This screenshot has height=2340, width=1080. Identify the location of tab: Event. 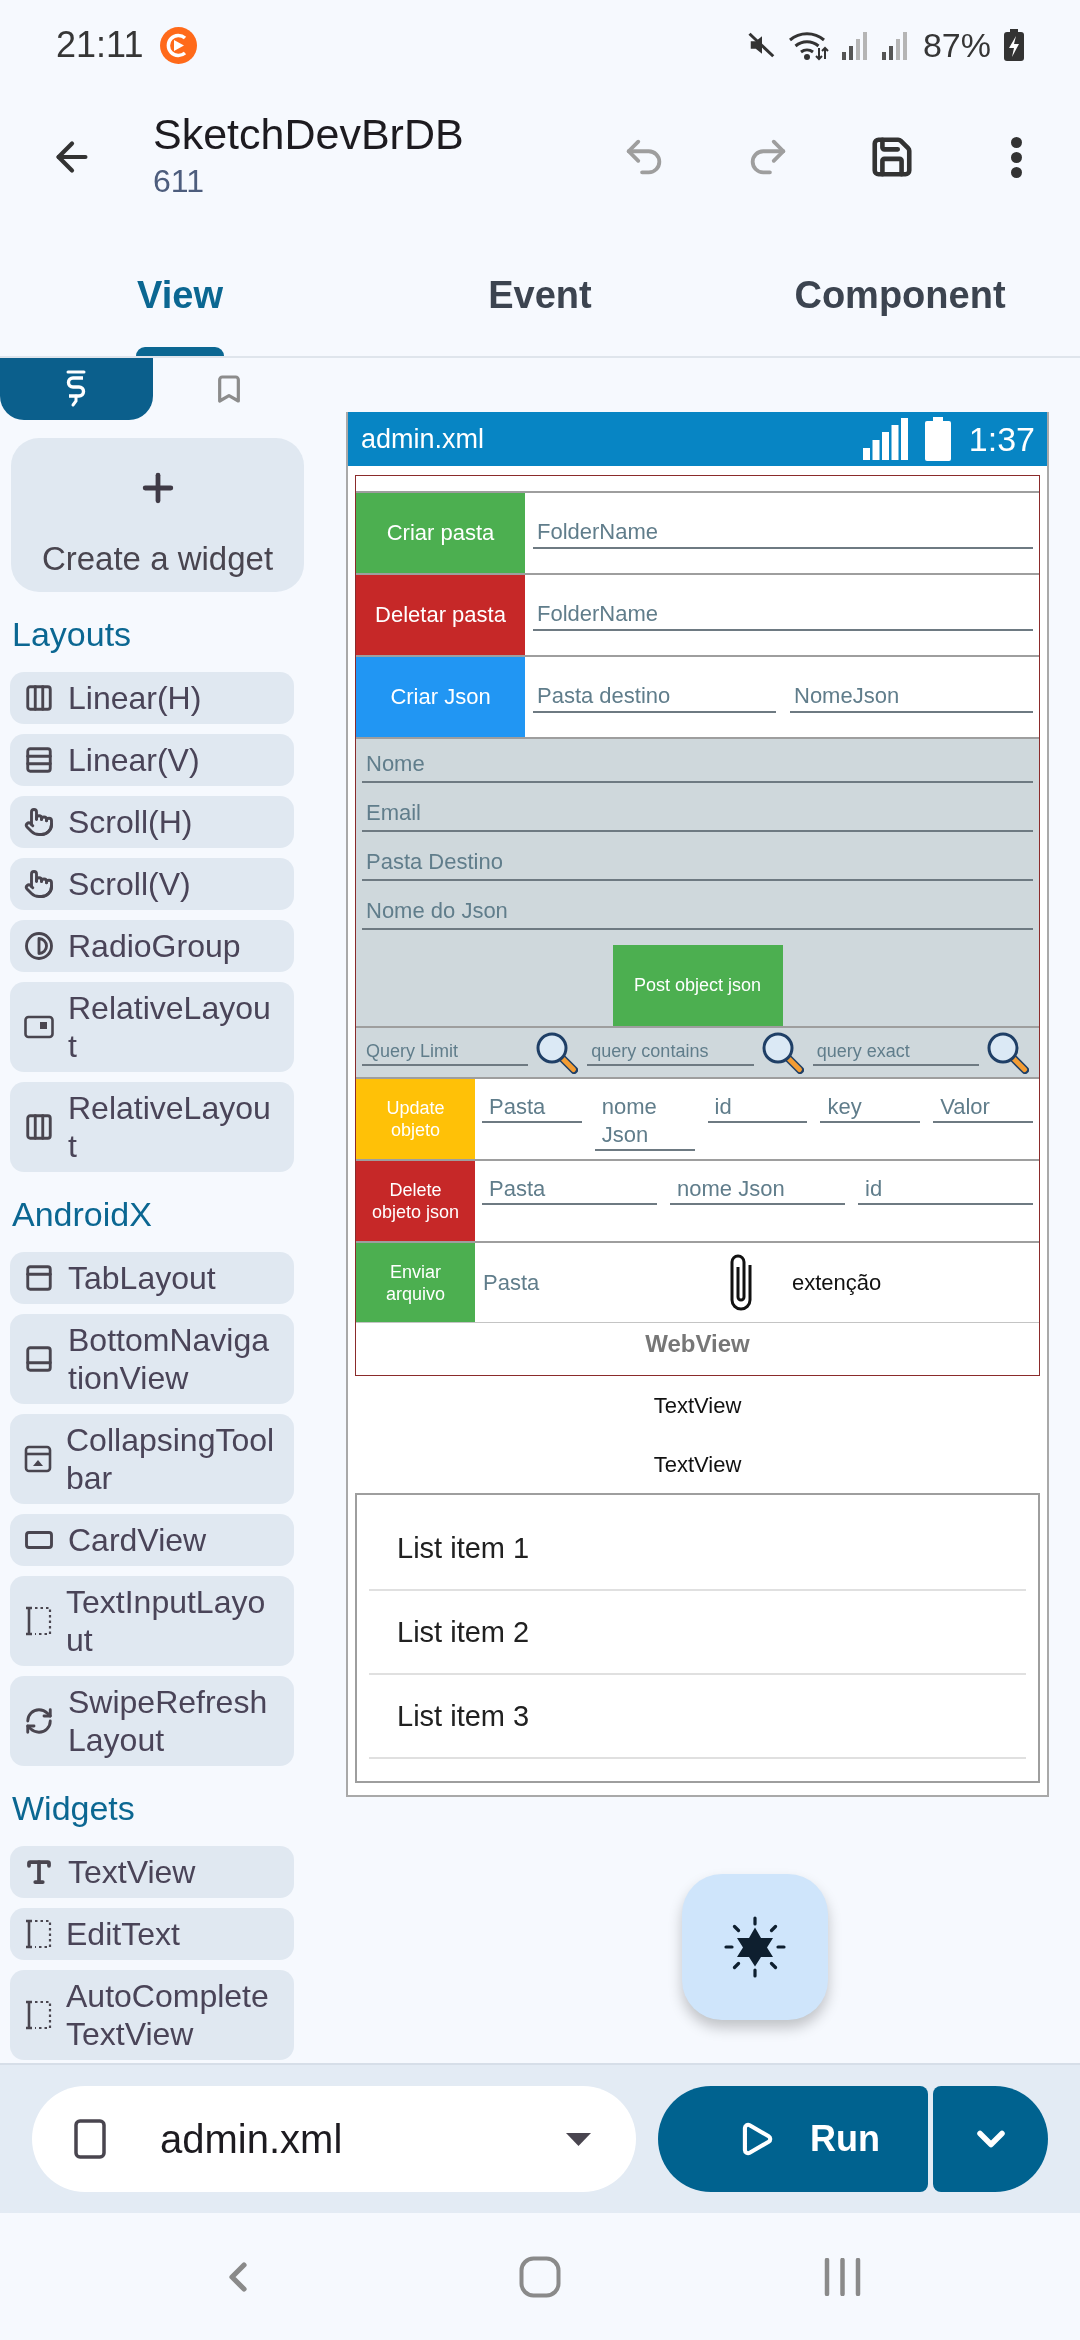
(540, 290).